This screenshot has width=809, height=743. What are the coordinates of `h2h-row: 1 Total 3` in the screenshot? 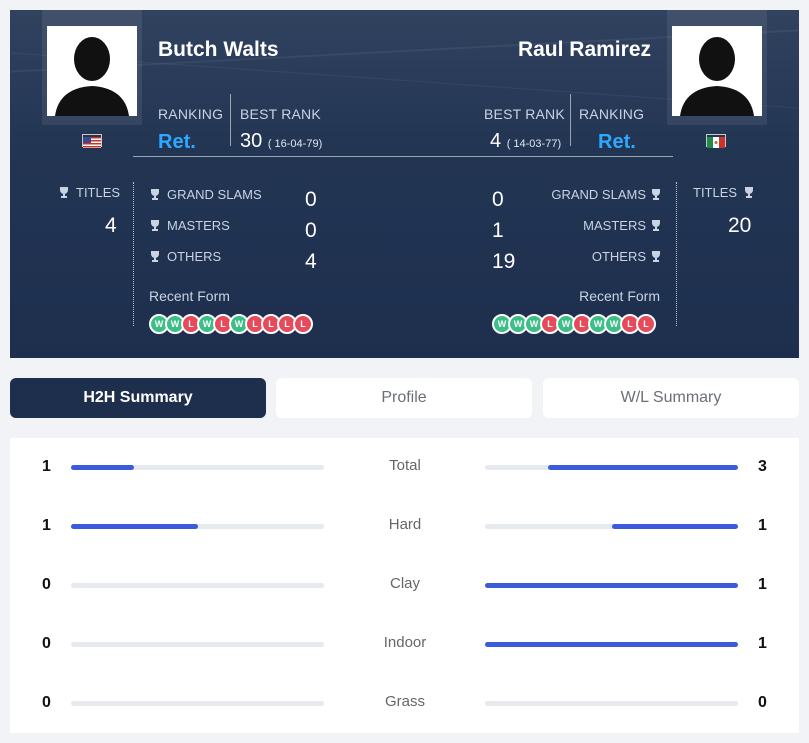 It's located at (404, 467).